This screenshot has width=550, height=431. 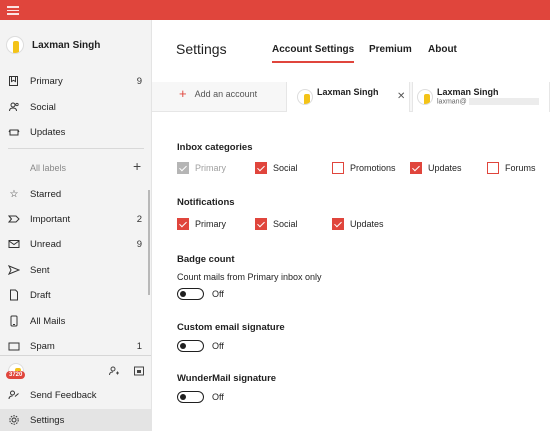 I want to click on unread-count: 1, so click(x=139, y=346).